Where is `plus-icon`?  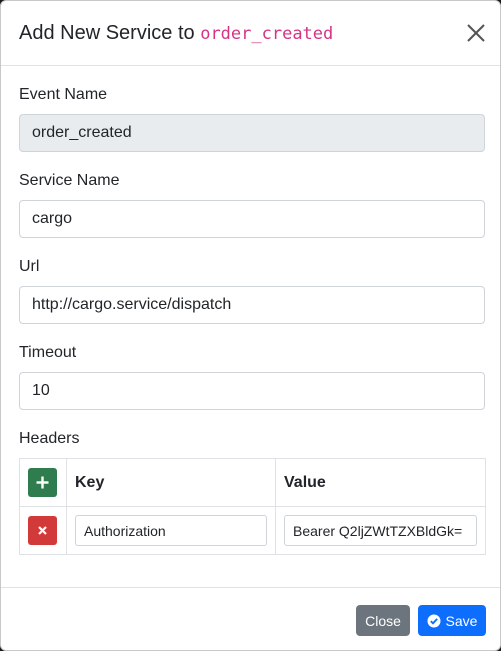
plus-icon is located at coordinates (42, 482).